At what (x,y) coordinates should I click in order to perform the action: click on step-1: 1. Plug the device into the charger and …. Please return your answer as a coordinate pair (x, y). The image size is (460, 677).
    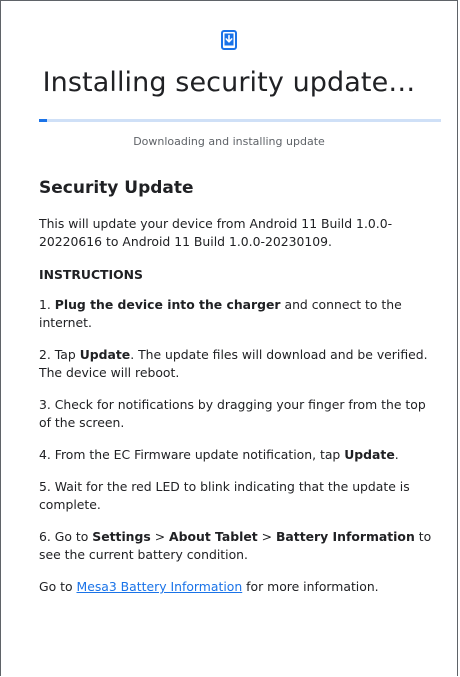
    Looking at the image, I should click on (239, 314).